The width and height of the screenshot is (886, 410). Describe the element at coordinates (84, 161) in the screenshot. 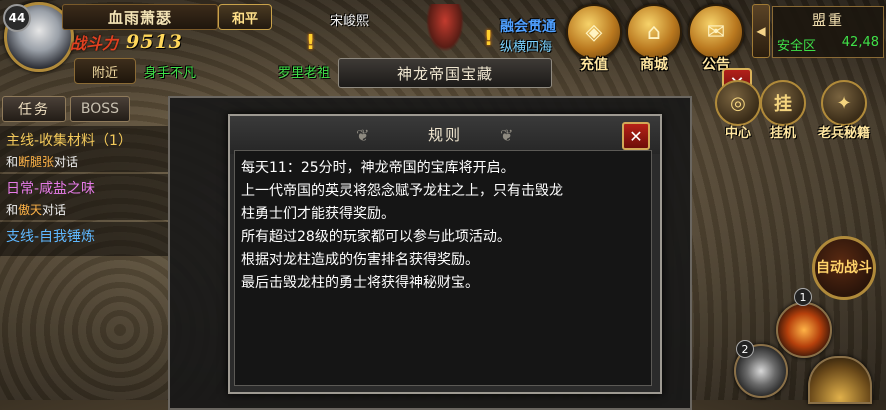

I see `task-description: 和断腿张对话` at that location.